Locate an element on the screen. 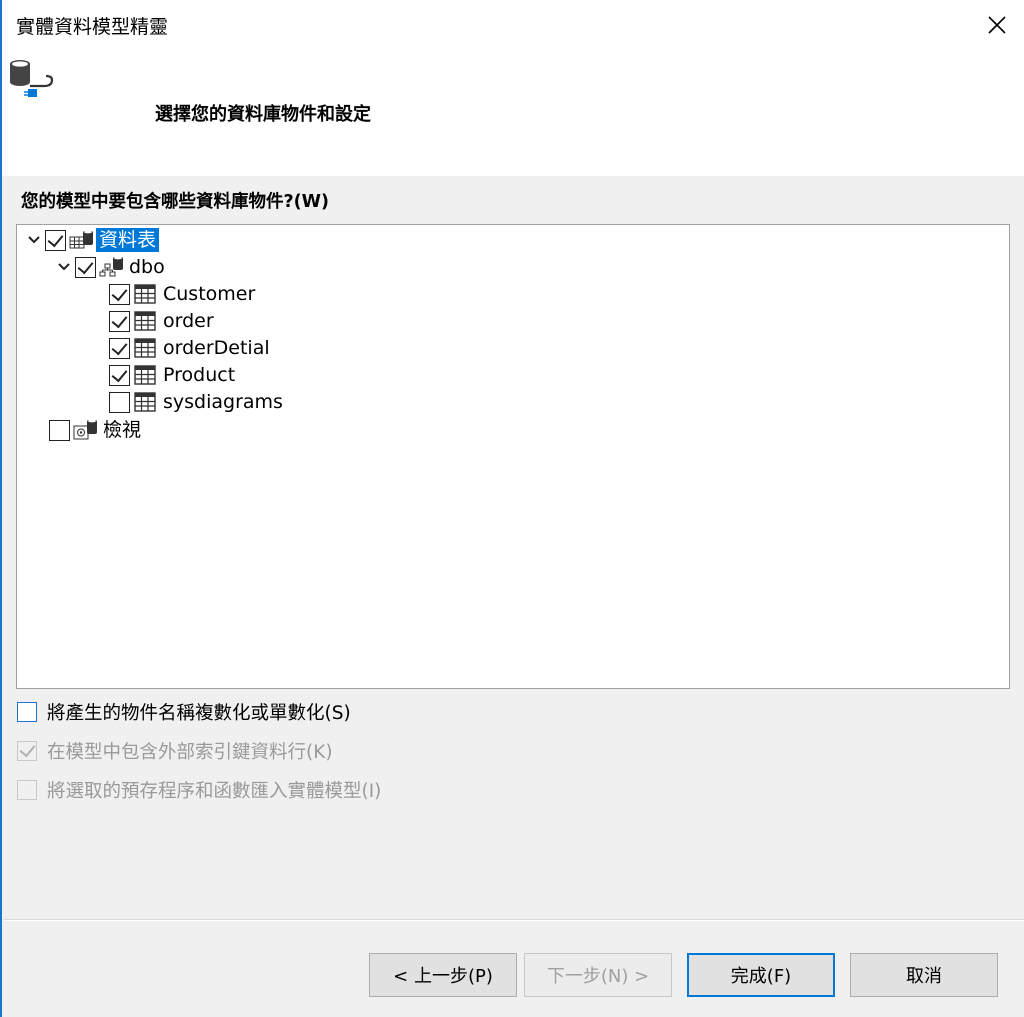  tree-section-label: 您的模型中要包含哪些資料庫物件?(W) is located at coordinates (175, 202).